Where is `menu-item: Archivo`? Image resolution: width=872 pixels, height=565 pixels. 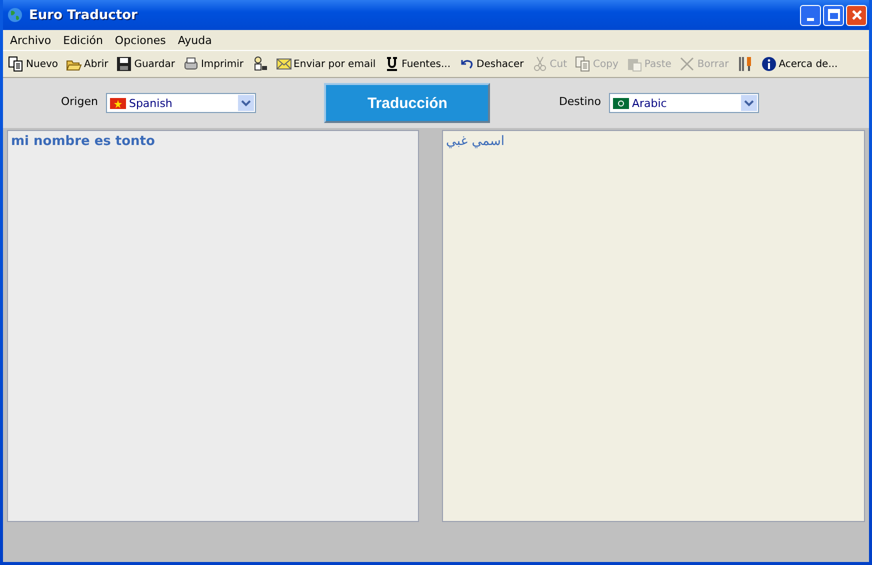 menu-item: Archivo is located at coordinates (31, 40).